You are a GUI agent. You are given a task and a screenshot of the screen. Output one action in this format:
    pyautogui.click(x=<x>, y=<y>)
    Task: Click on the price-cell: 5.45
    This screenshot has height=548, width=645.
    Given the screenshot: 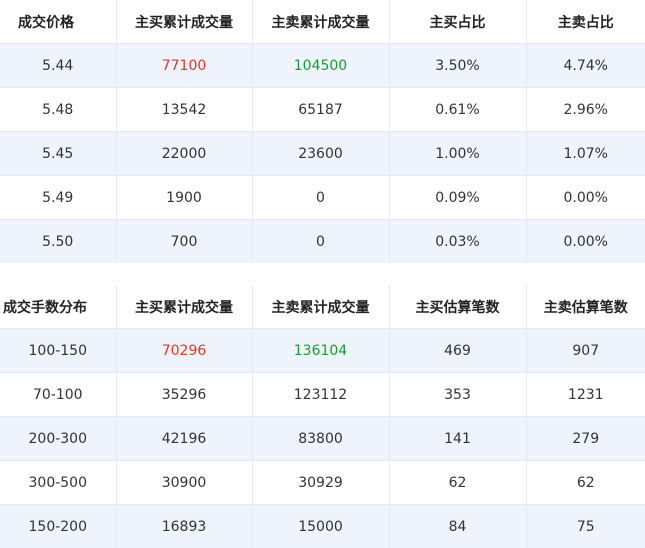 What is the action you would take?
    pyautogui.click(x=58, y=154)
    